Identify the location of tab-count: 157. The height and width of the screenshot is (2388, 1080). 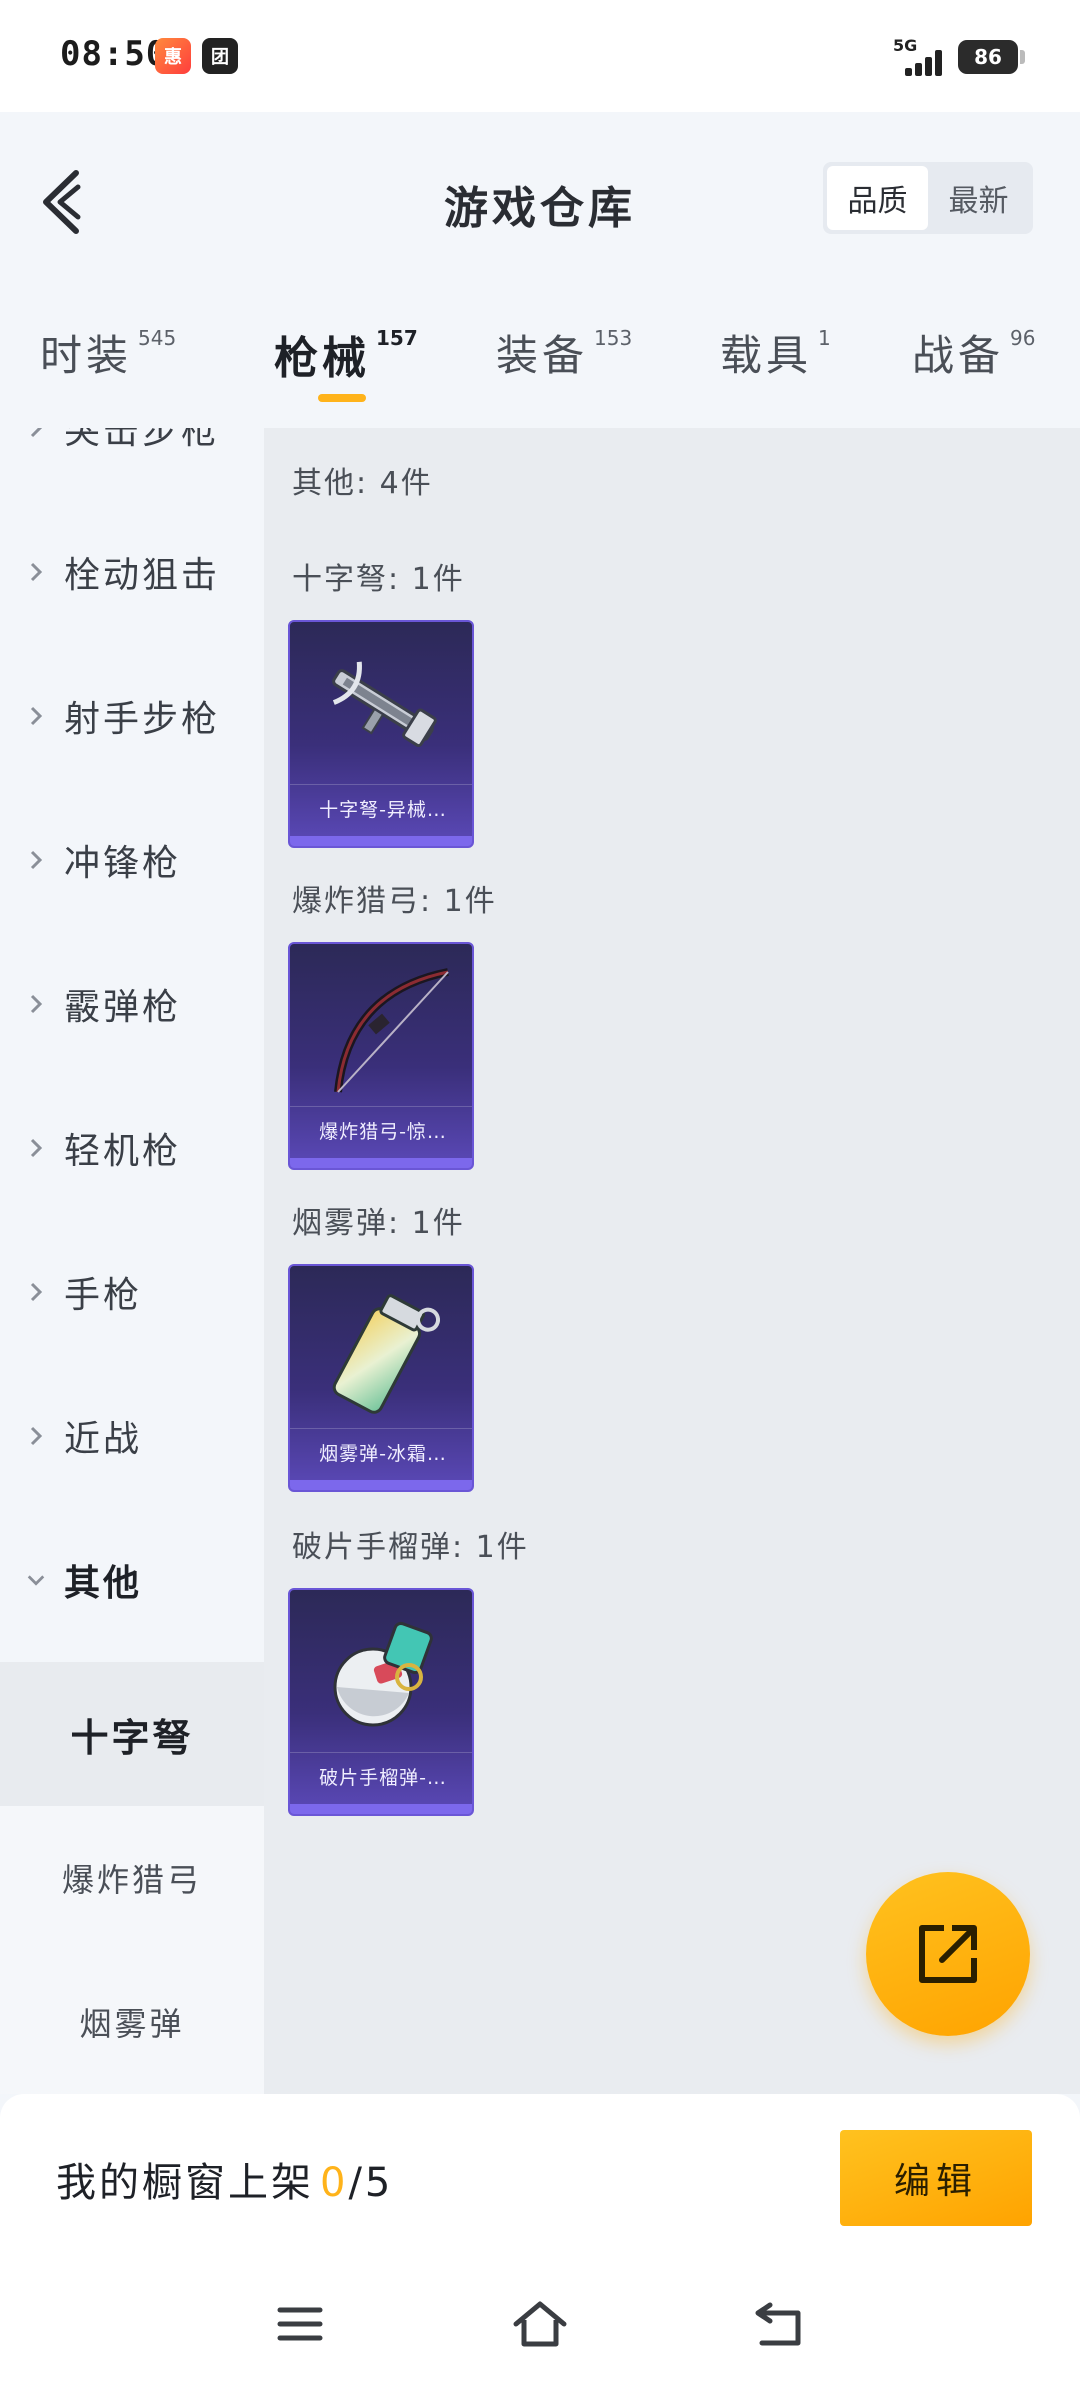
(397, 338).